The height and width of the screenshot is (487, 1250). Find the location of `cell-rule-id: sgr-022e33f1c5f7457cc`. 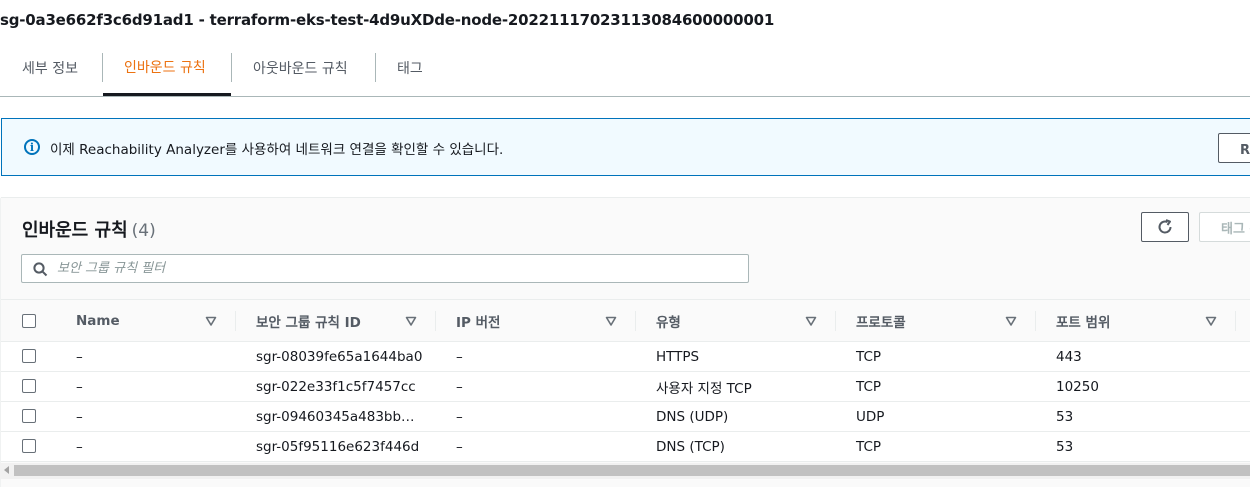

cell-rule-id: sgr-022e33f1c5f7457cc is located at coordinates (336, 387).